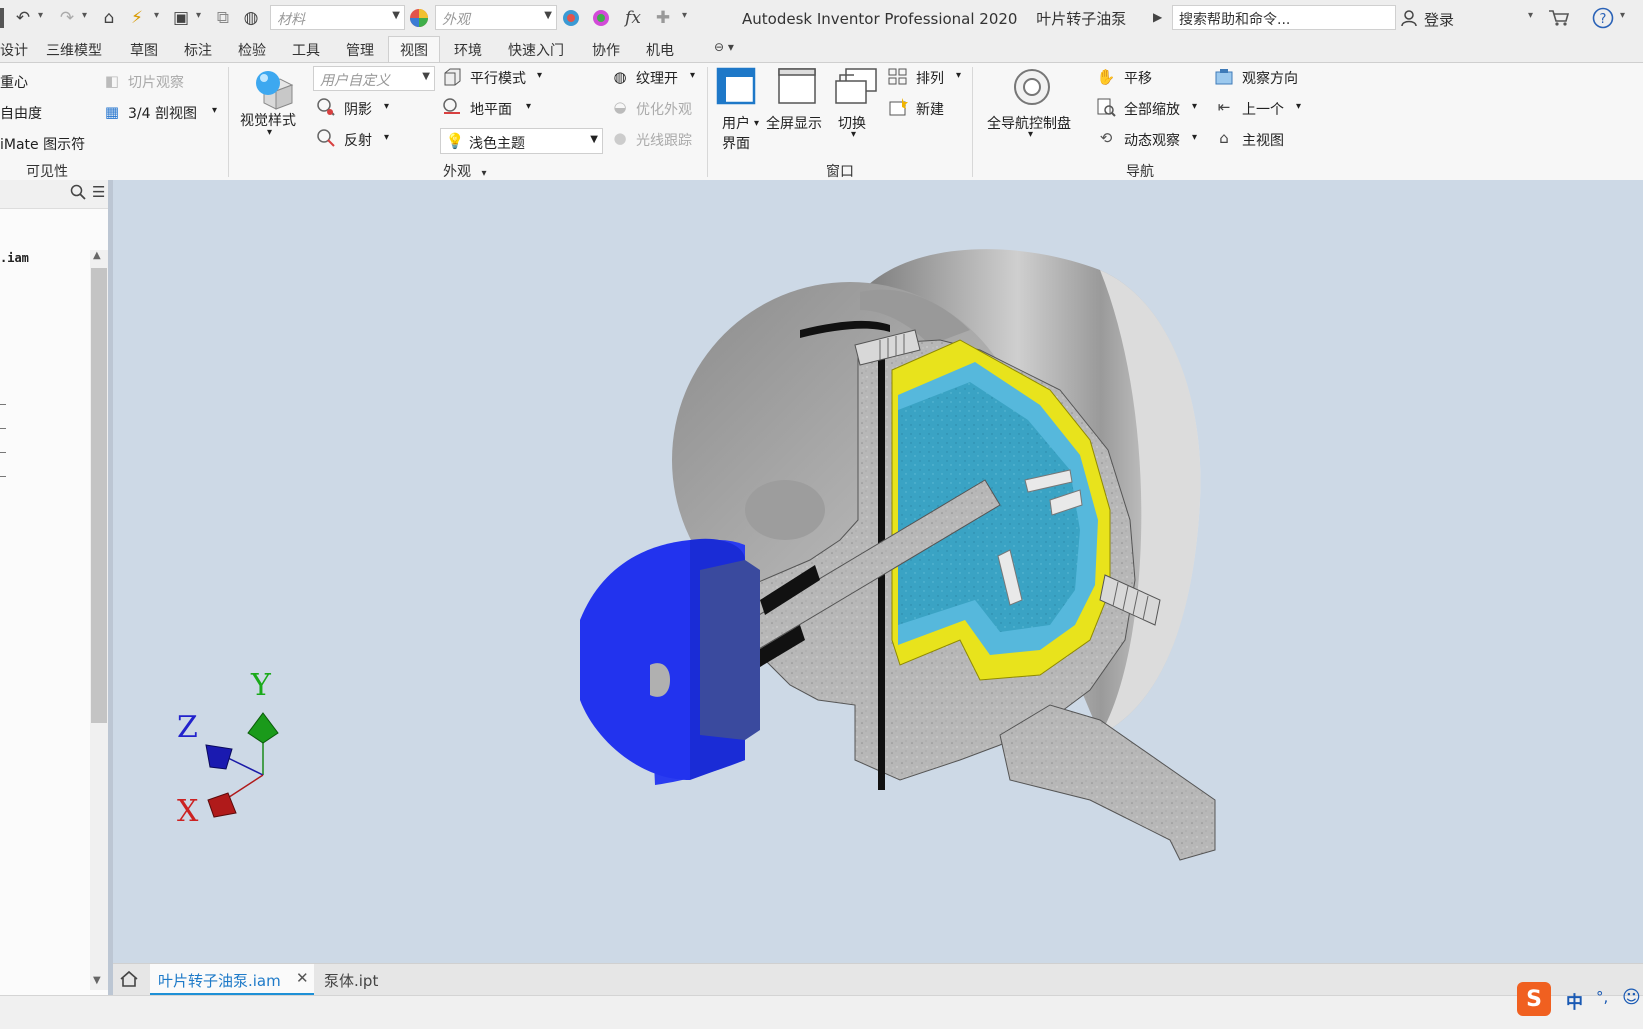  I want to click on plus-icon: ✚, so click(663, 18).